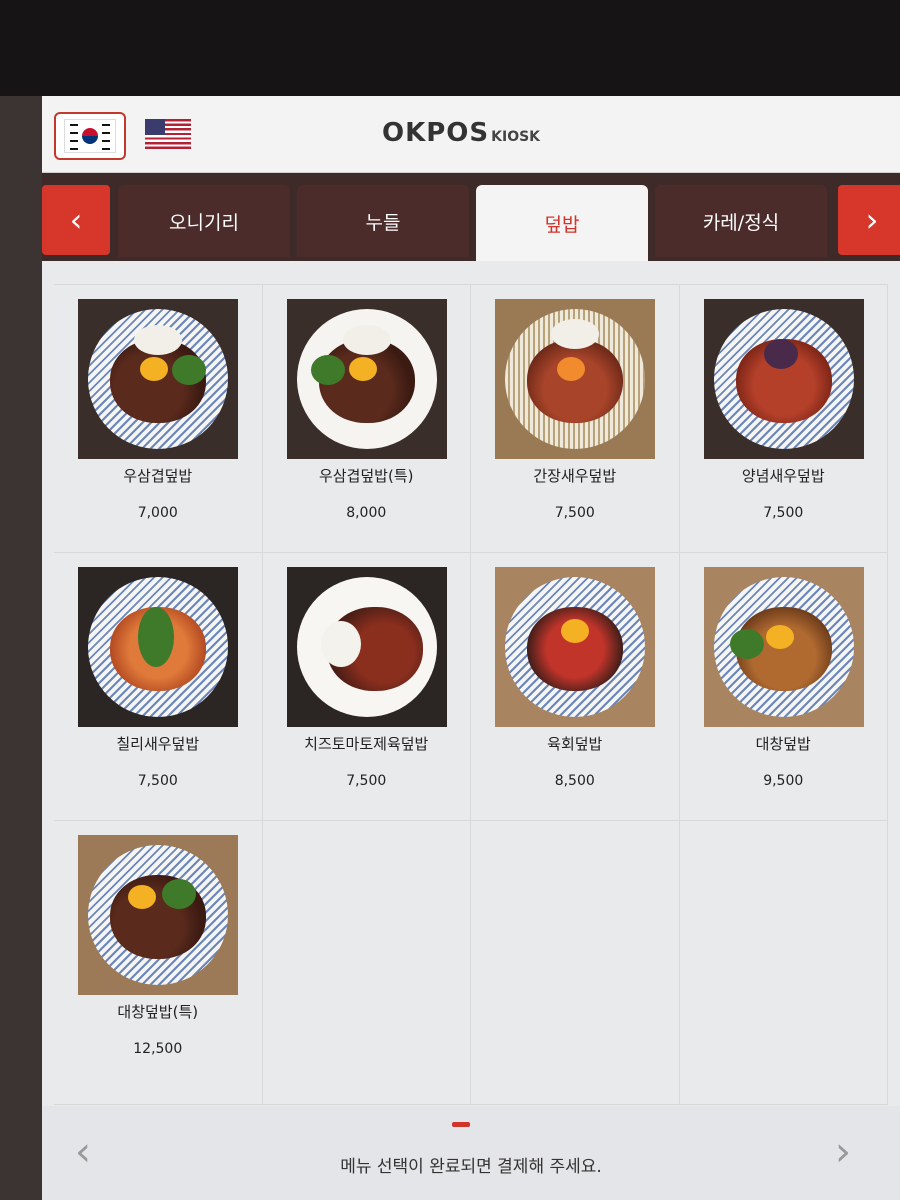  I want to click on footer-bar: ‹ › 메뉴 선택이 완료되면 결제해 주세요., so click(471, 1153).